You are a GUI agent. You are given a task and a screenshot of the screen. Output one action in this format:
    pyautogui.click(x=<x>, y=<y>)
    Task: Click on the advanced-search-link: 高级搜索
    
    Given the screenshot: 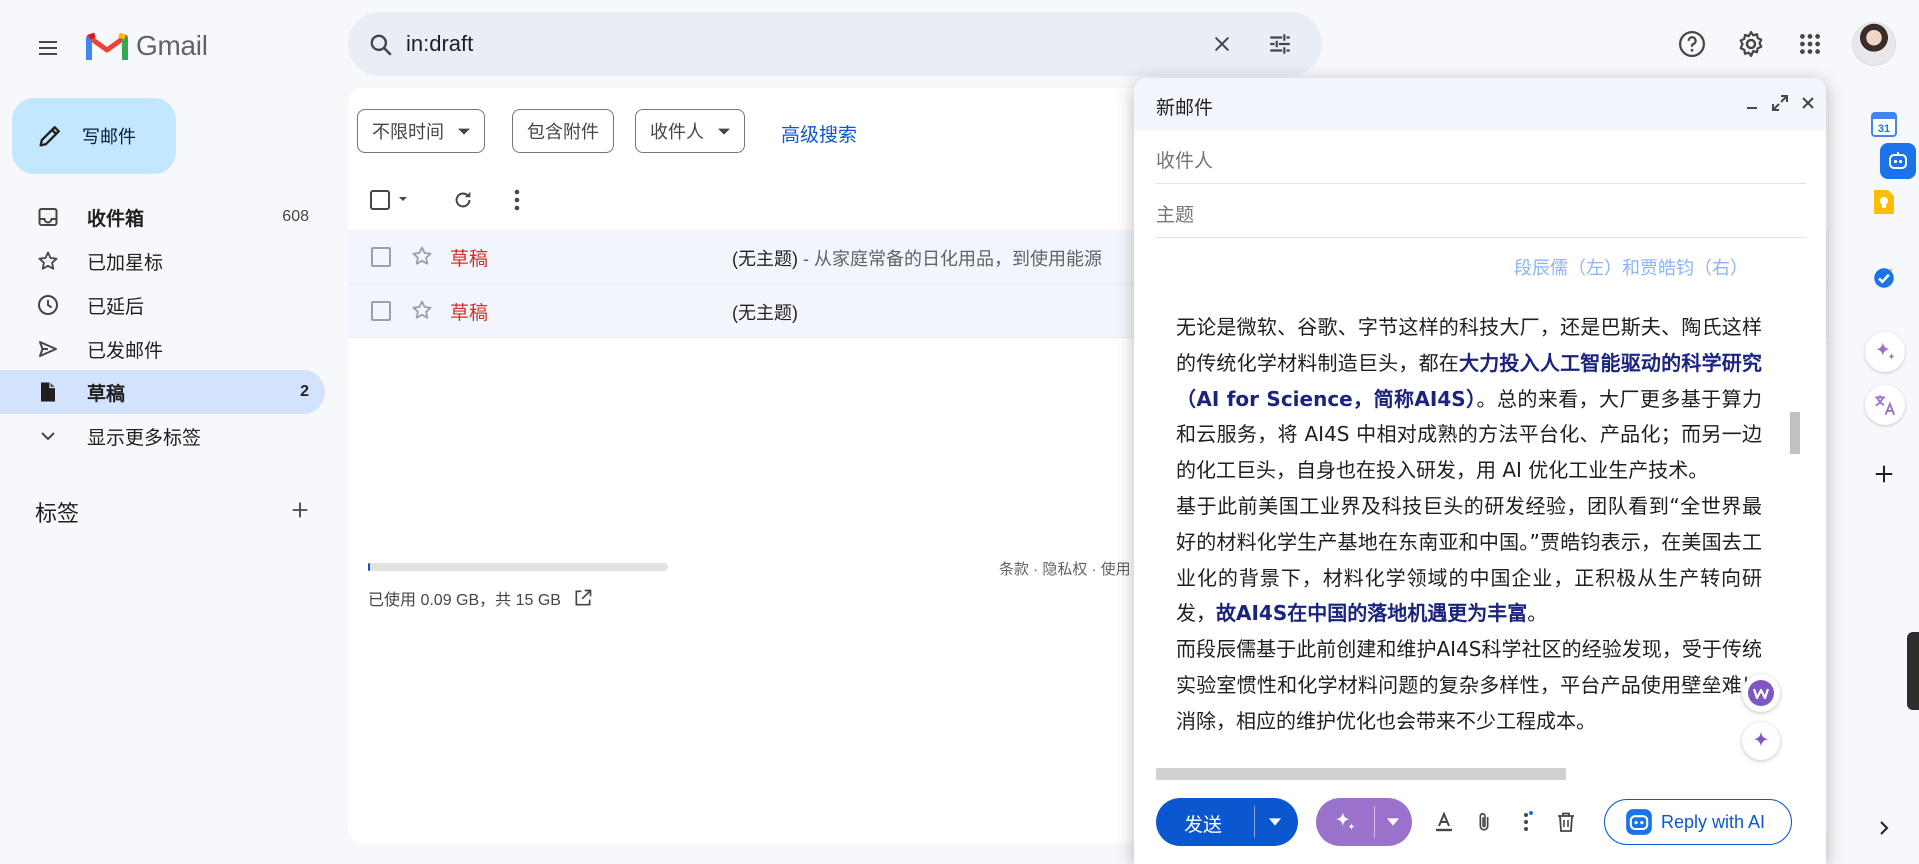 What is the action you would take?
    pyautogui.click(x=819, y=133)
    